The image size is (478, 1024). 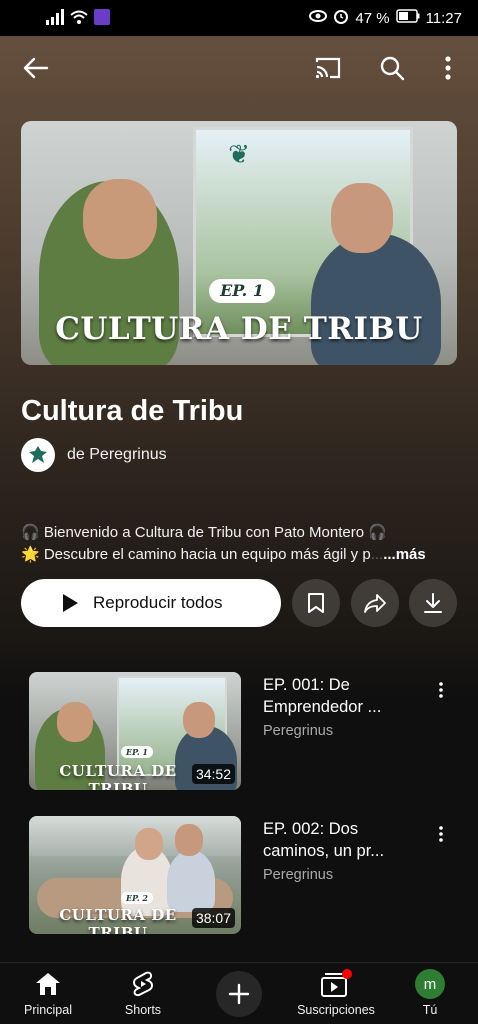 I want to click on channel-avatar, so click(x=38, y=455).